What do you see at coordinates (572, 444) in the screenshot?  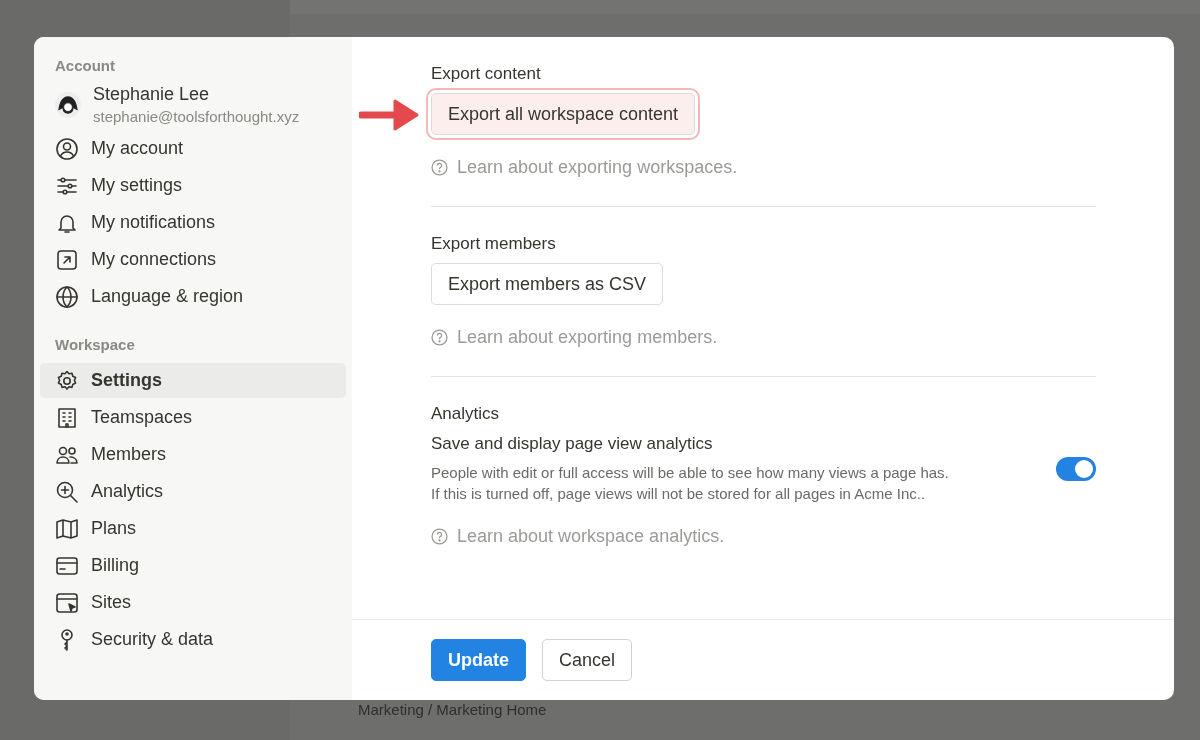 I see `setting-title: Save and display page view analytics` at bounding box center [572, 444].